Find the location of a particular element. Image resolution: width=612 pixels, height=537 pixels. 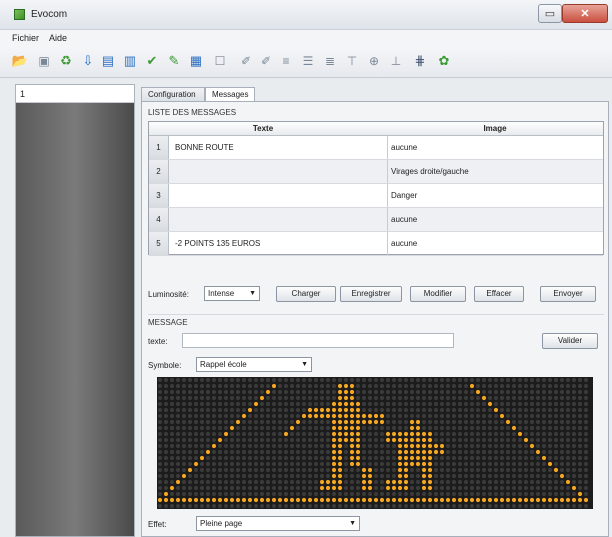

table-row: 3 Danger is located at coordinates (376, 196).